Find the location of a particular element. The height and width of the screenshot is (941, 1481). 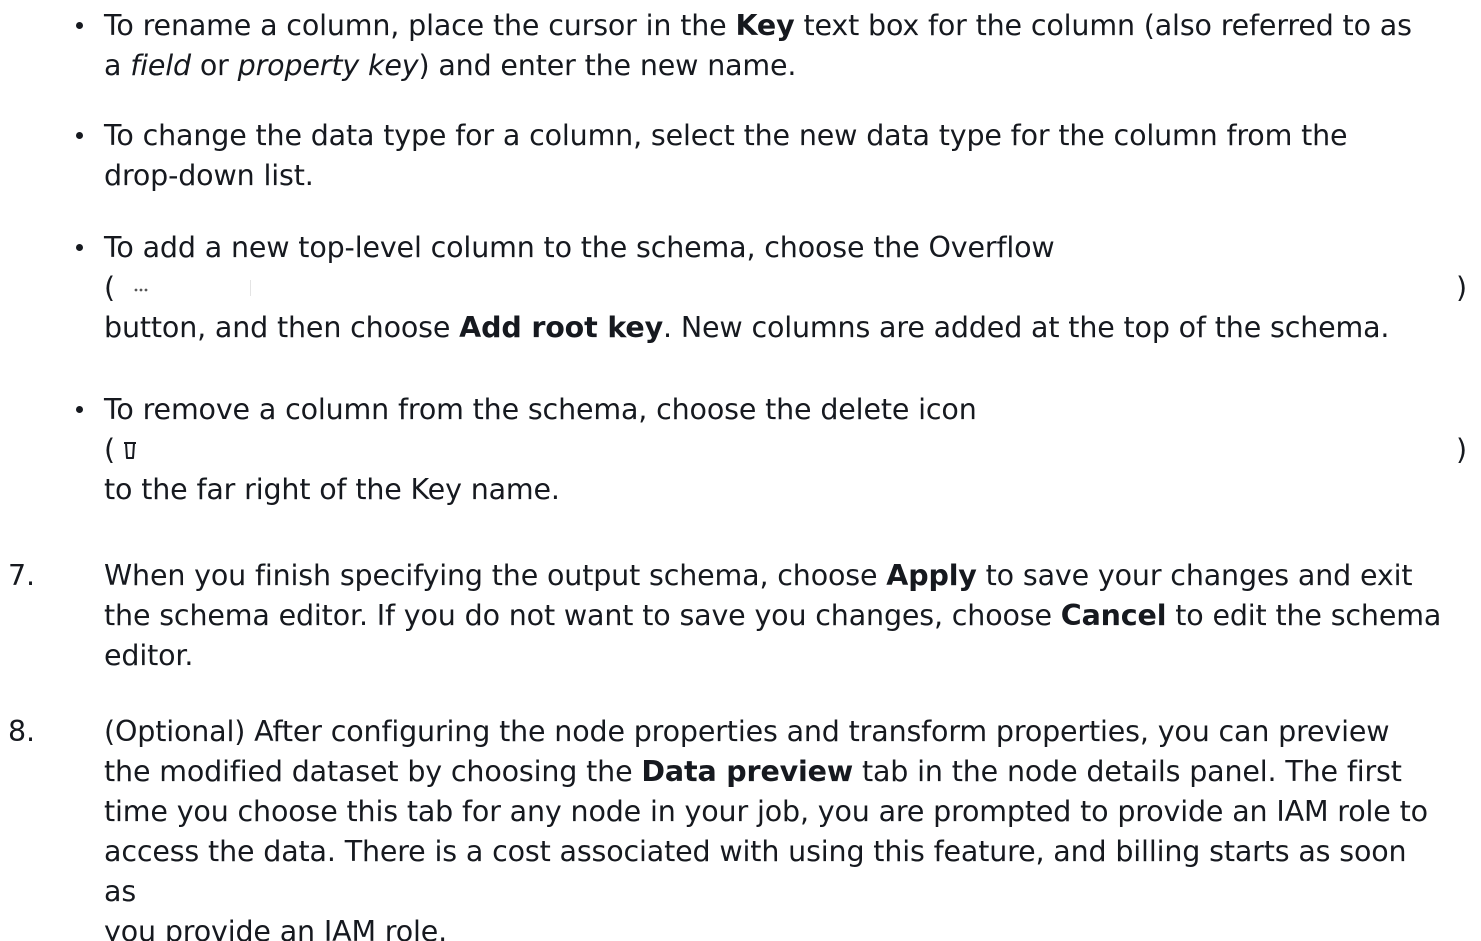

step-number: 8. is located at coordinates (21, 731).